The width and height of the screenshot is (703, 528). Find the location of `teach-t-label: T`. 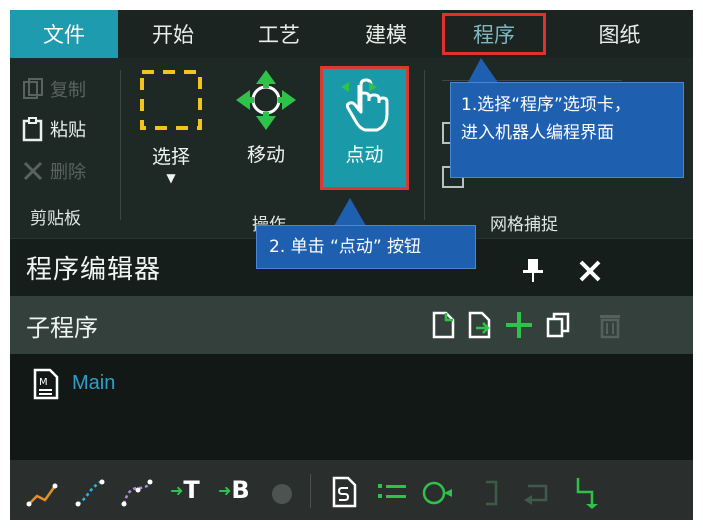

teach-t-label: T is located at coordinates (191, 490).